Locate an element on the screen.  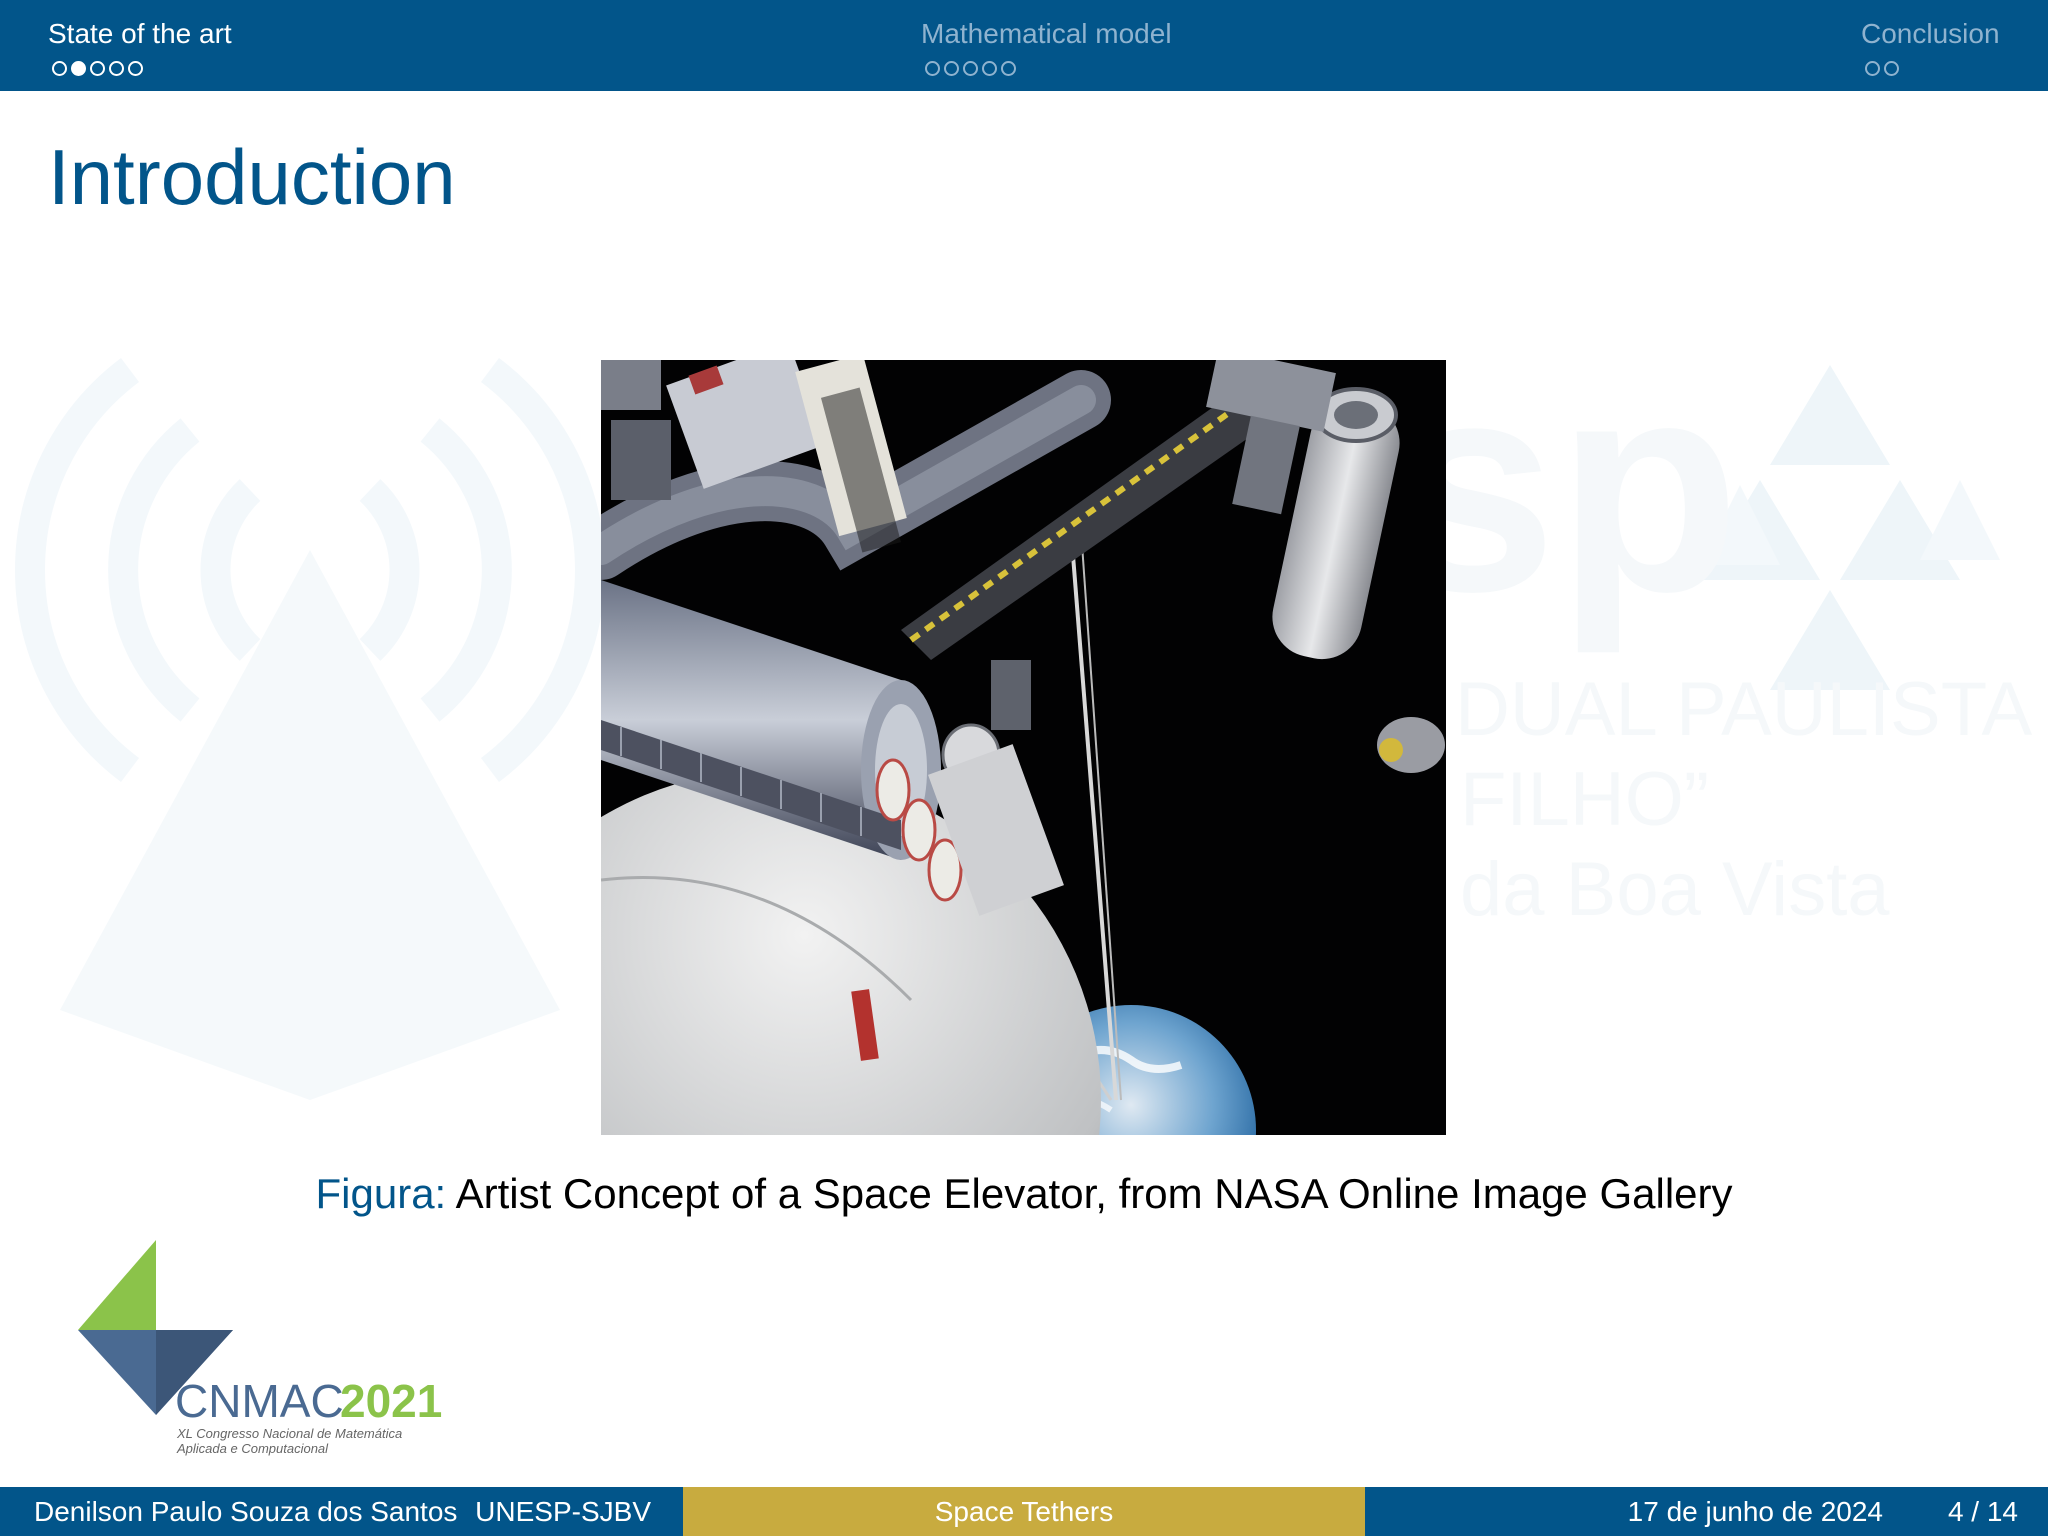
nav-section-state-of-the-art: State of the art is located at coordinates (140, 34).